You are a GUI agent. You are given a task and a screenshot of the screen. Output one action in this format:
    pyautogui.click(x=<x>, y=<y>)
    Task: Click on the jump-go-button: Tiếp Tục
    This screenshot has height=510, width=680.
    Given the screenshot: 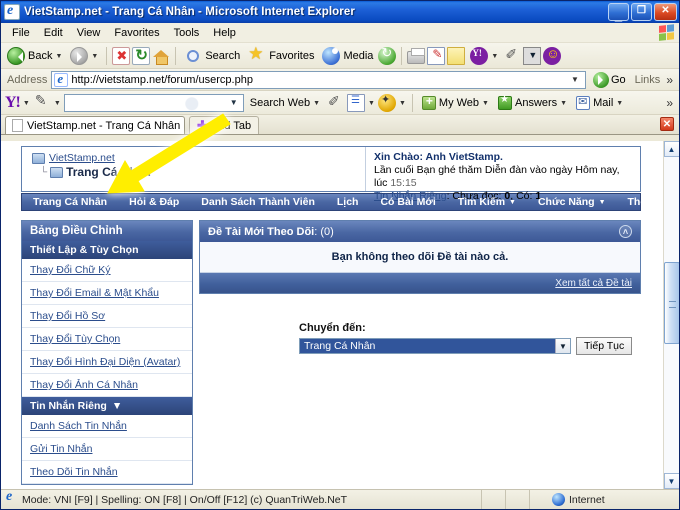 What is the action you would take?
    pyautogui.click(x=604, y=346)
    